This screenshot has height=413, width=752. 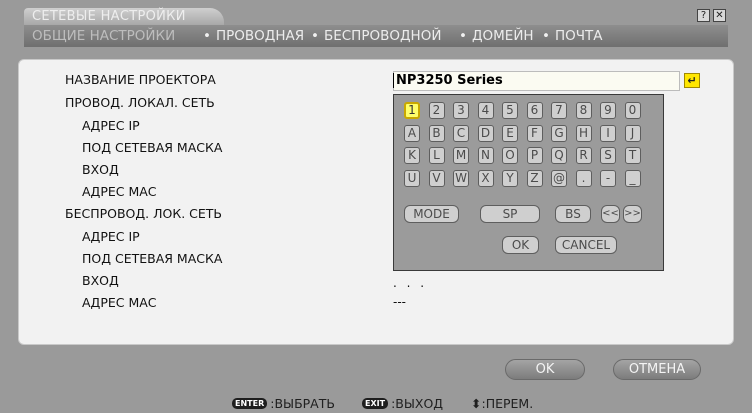 I want to click on keyboard-key: X, so click(x=485, y=178).